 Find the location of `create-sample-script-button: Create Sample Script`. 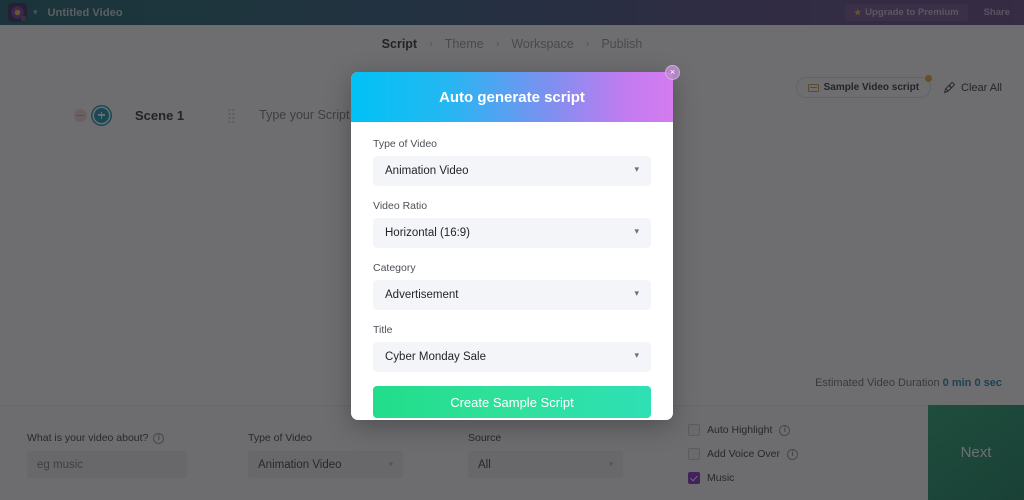

create-sample-script-button: Create Sample Script is located at coordinates (512, 402).